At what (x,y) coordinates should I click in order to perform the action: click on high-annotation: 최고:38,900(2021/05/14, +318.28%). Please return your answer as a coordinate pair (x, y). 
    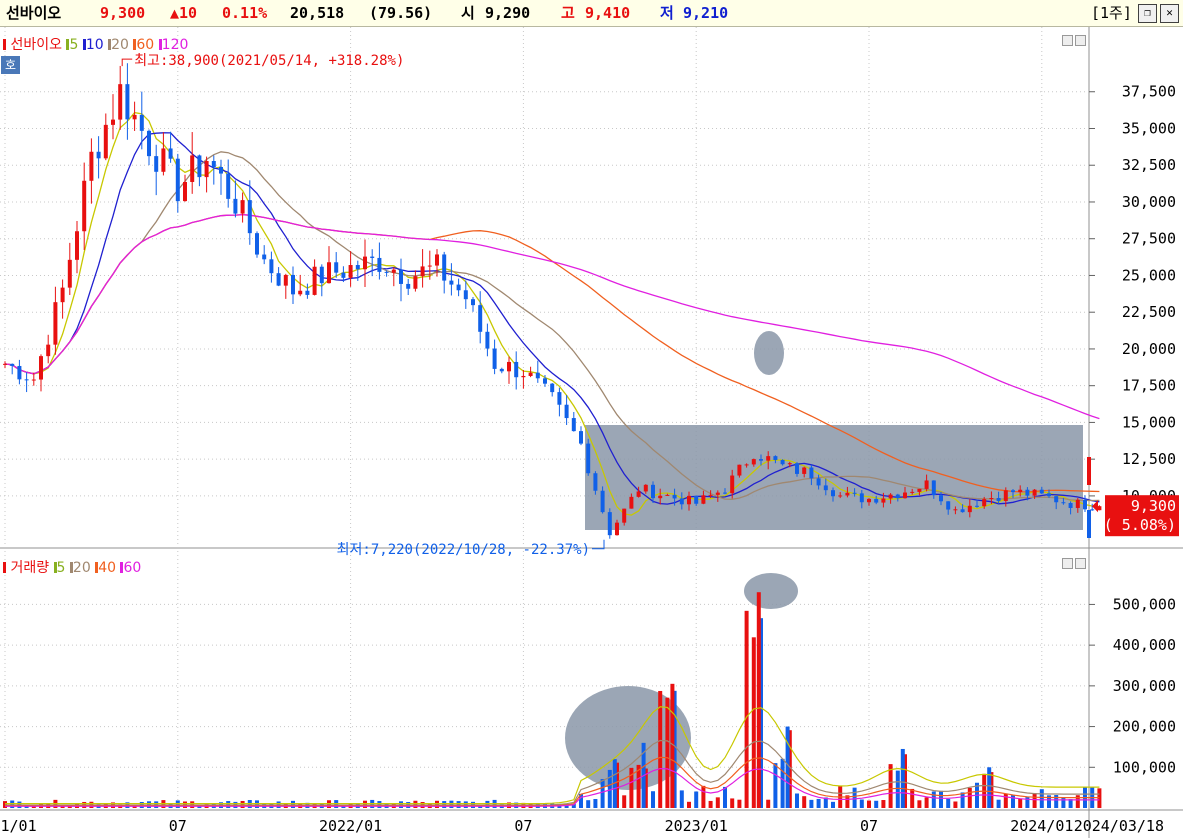
    Looking at the image, I should click on (269, 61).